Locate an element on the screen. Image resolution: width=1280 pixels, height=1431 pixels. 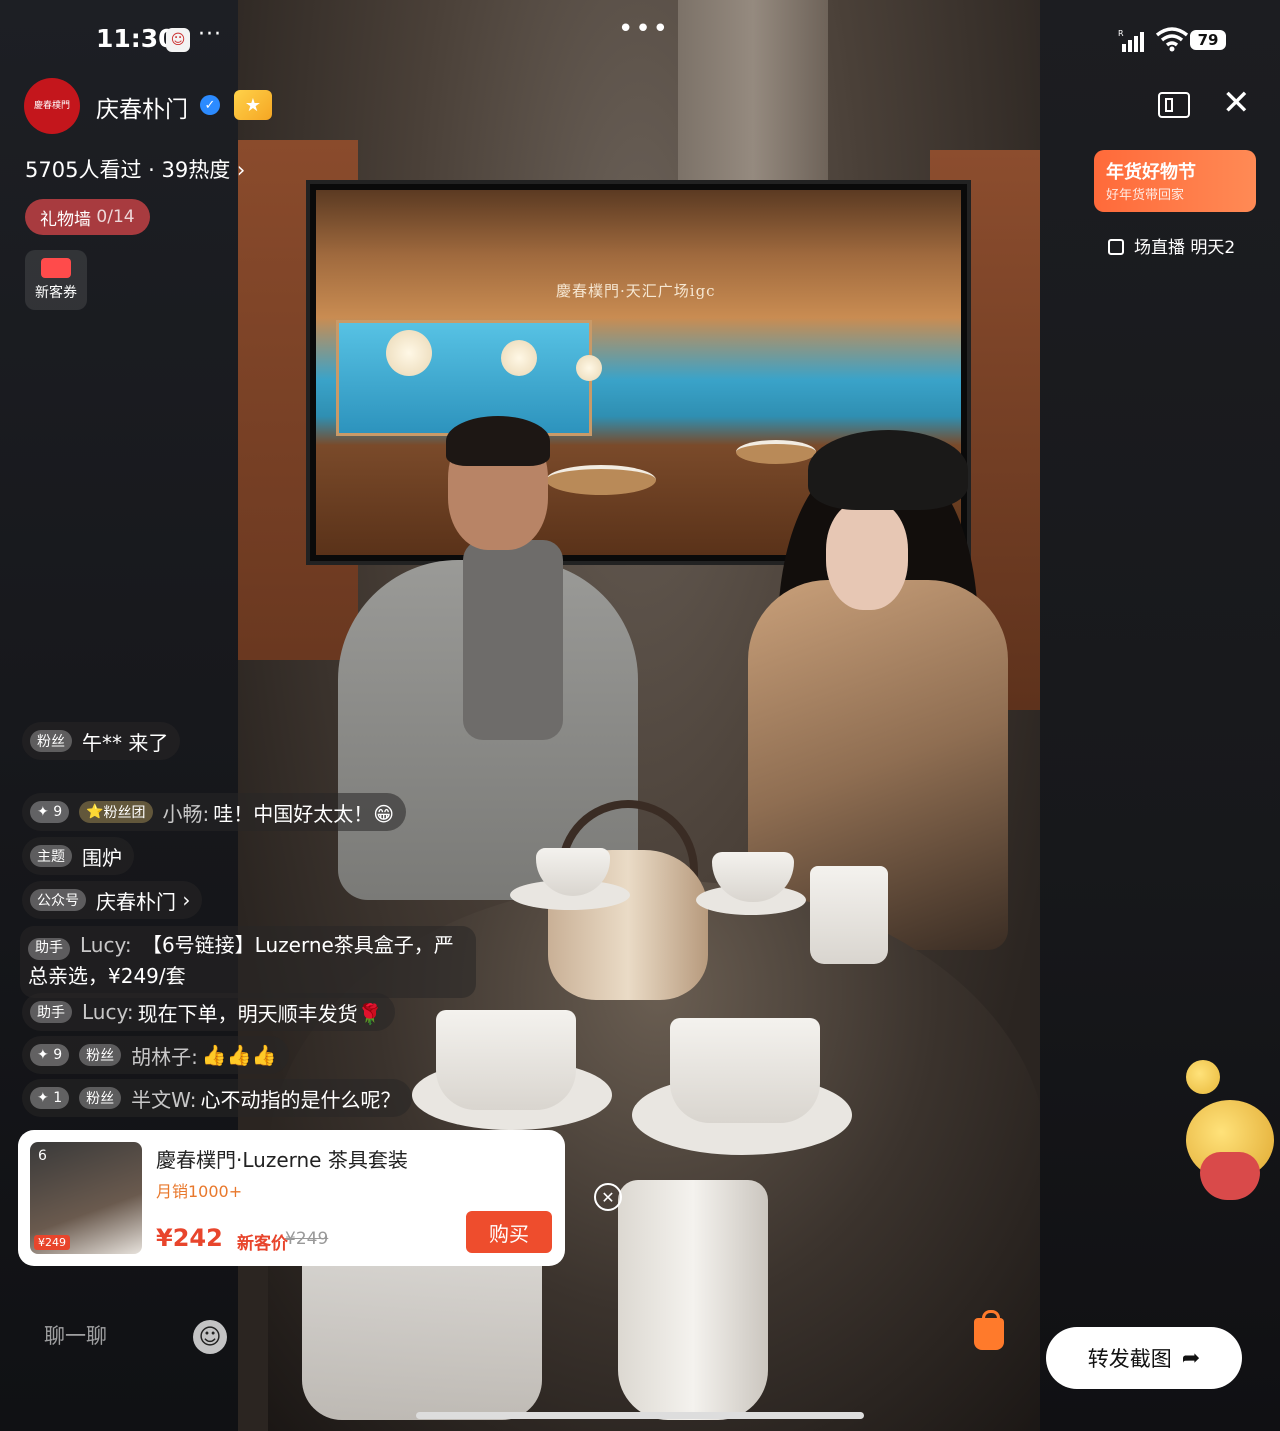
chat-message: ✦ 9 ⭐ 粉丝团 小畅: 哇！中国好太太！😁 is located at coordinates (214, 812).